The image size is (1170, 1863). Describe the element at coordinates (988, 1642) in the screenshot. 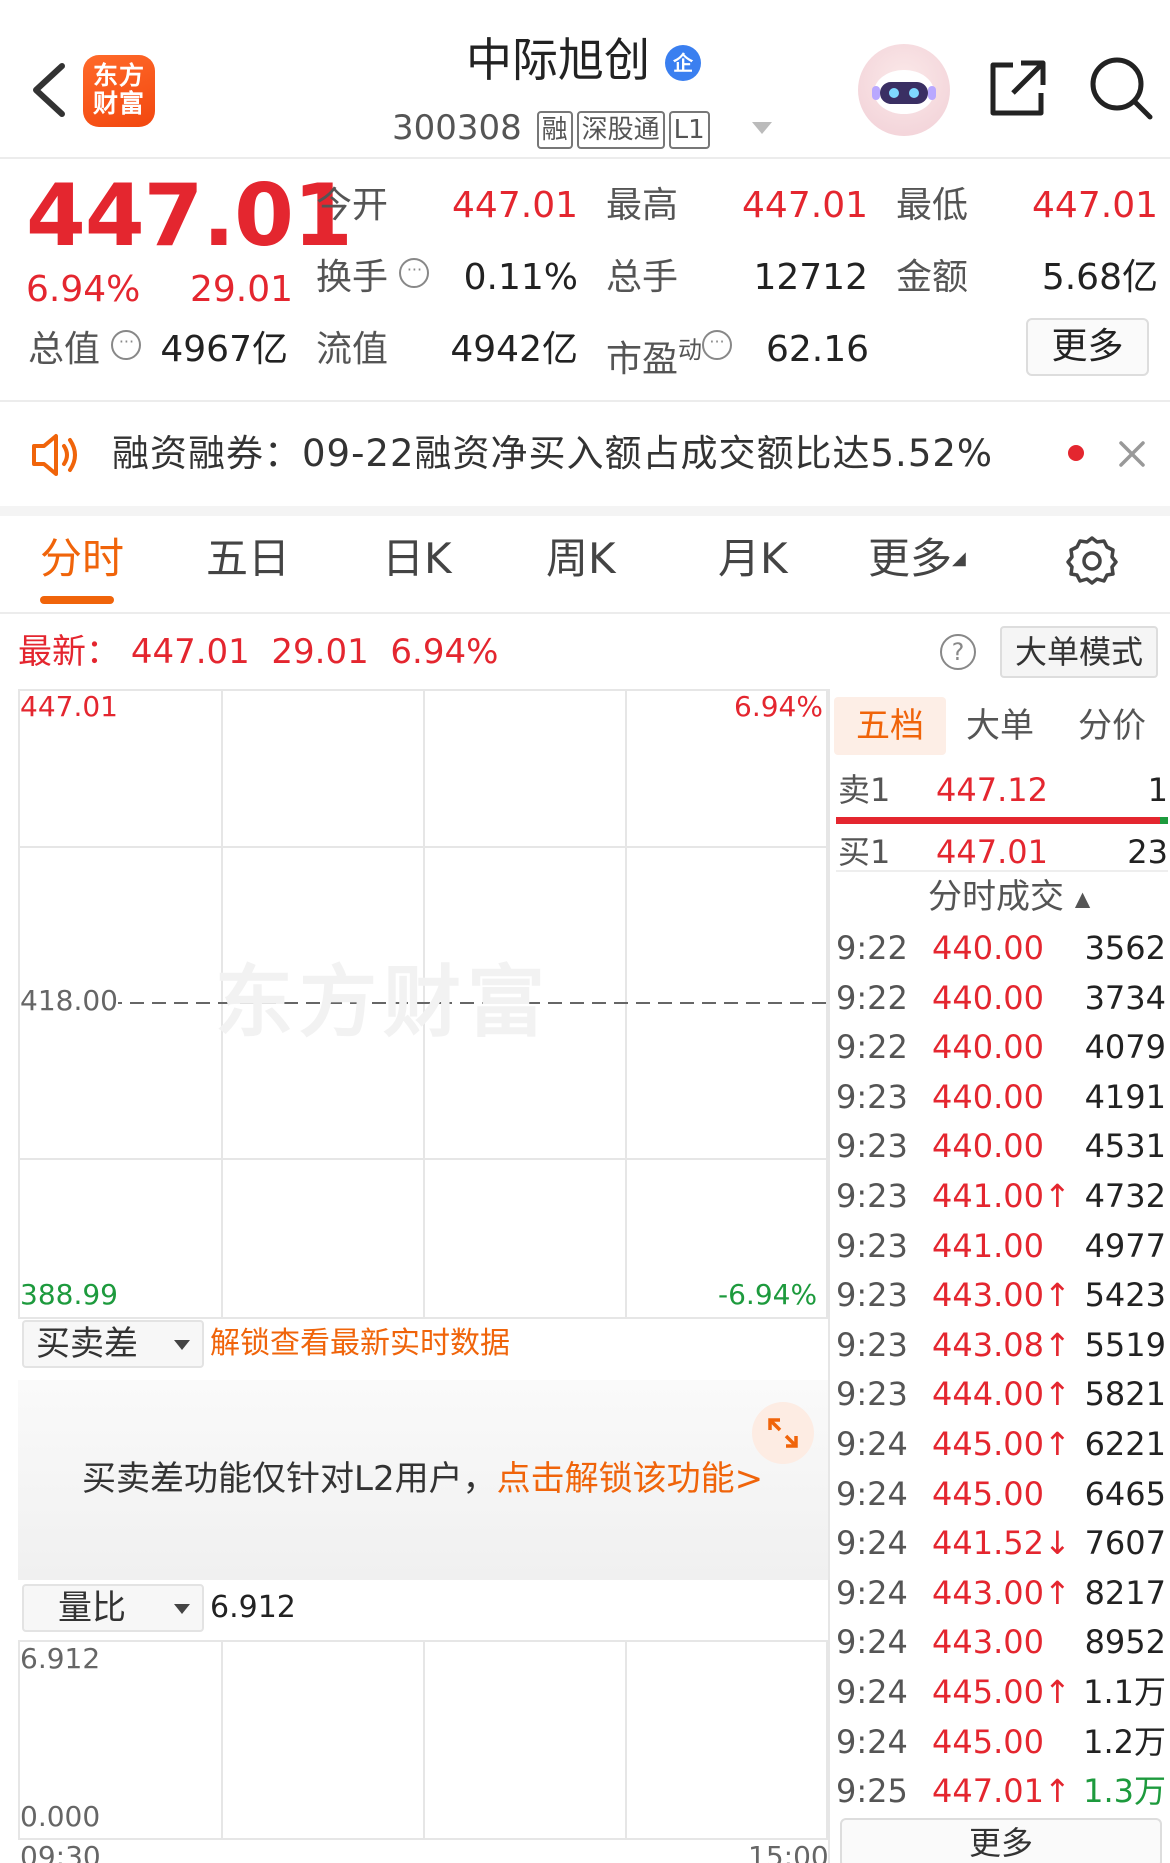

I see `tick-price: 443.00` at that location.